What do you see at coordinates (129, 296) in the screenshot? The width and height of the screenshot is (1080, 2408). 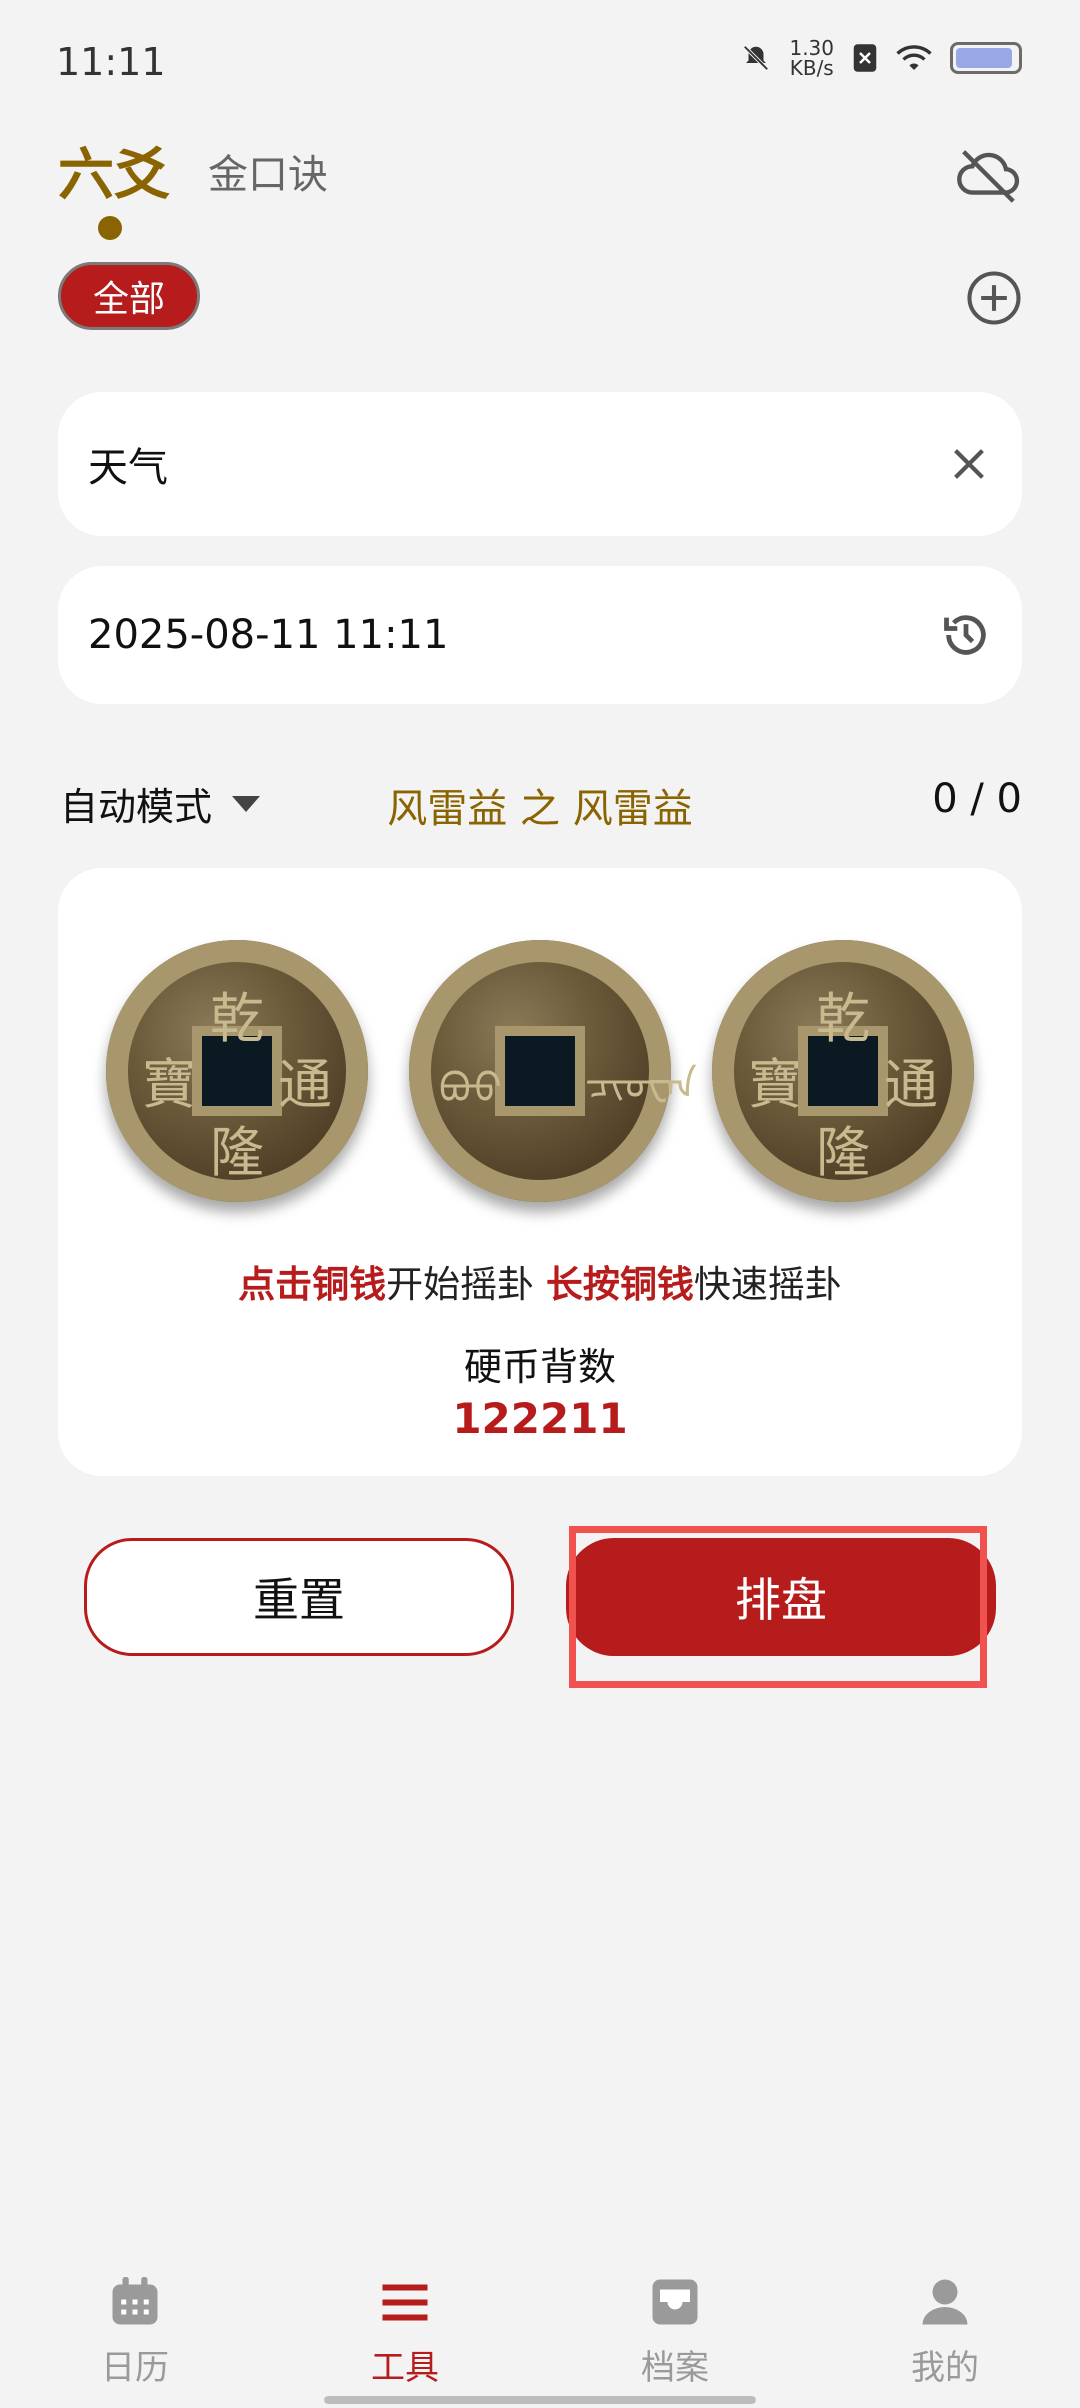 I see `filter-chip-all: 全部` at bounding box center [129, 296].